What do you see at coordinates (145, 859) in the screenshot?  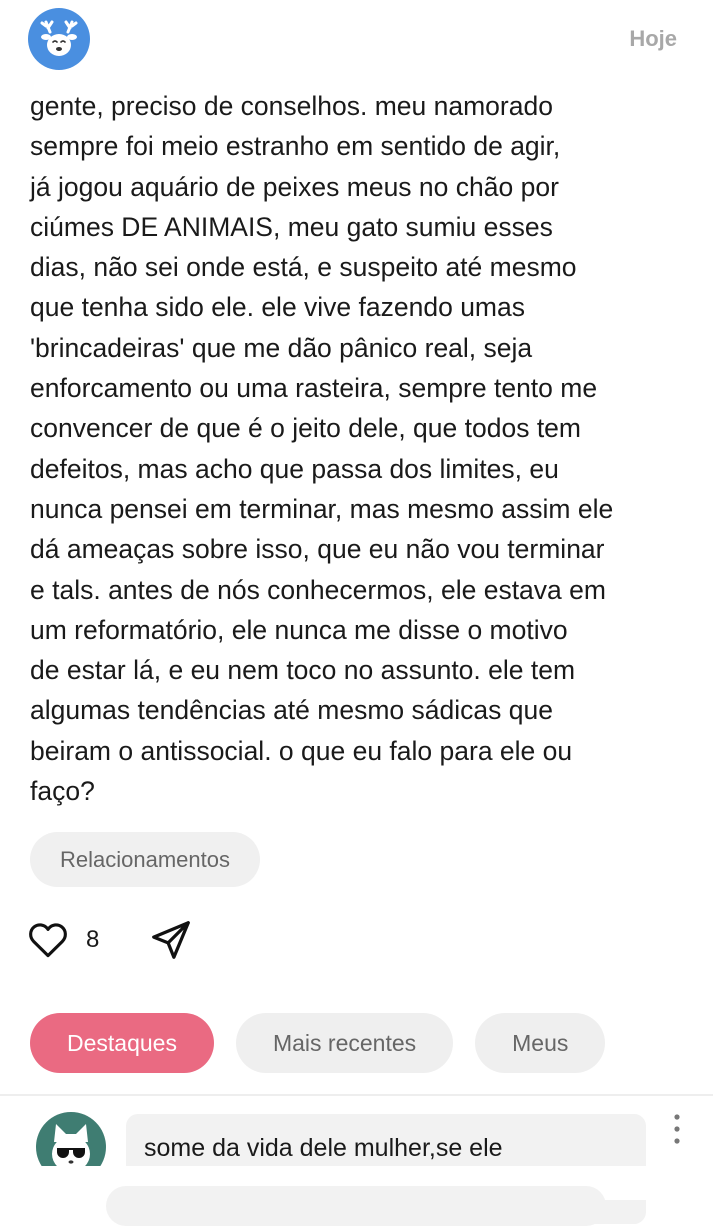 I see `tag-chip: Relacionamentos` at bounding box center [145, 859].